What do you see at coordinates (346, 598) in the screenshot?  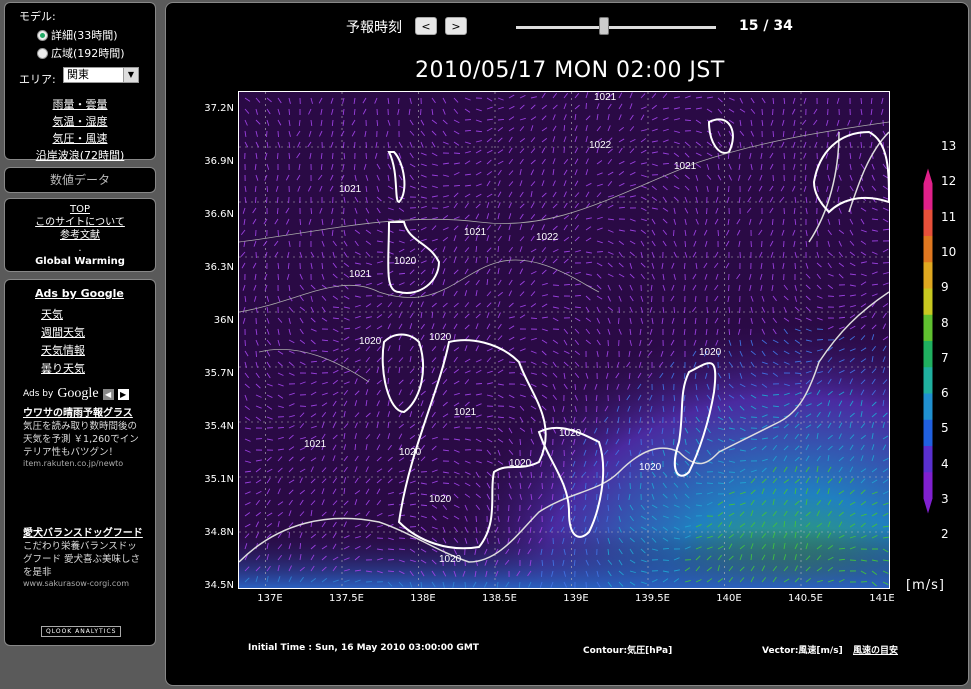 I see `x-tick-label: 137.5E` at bounding box center [346, 598].